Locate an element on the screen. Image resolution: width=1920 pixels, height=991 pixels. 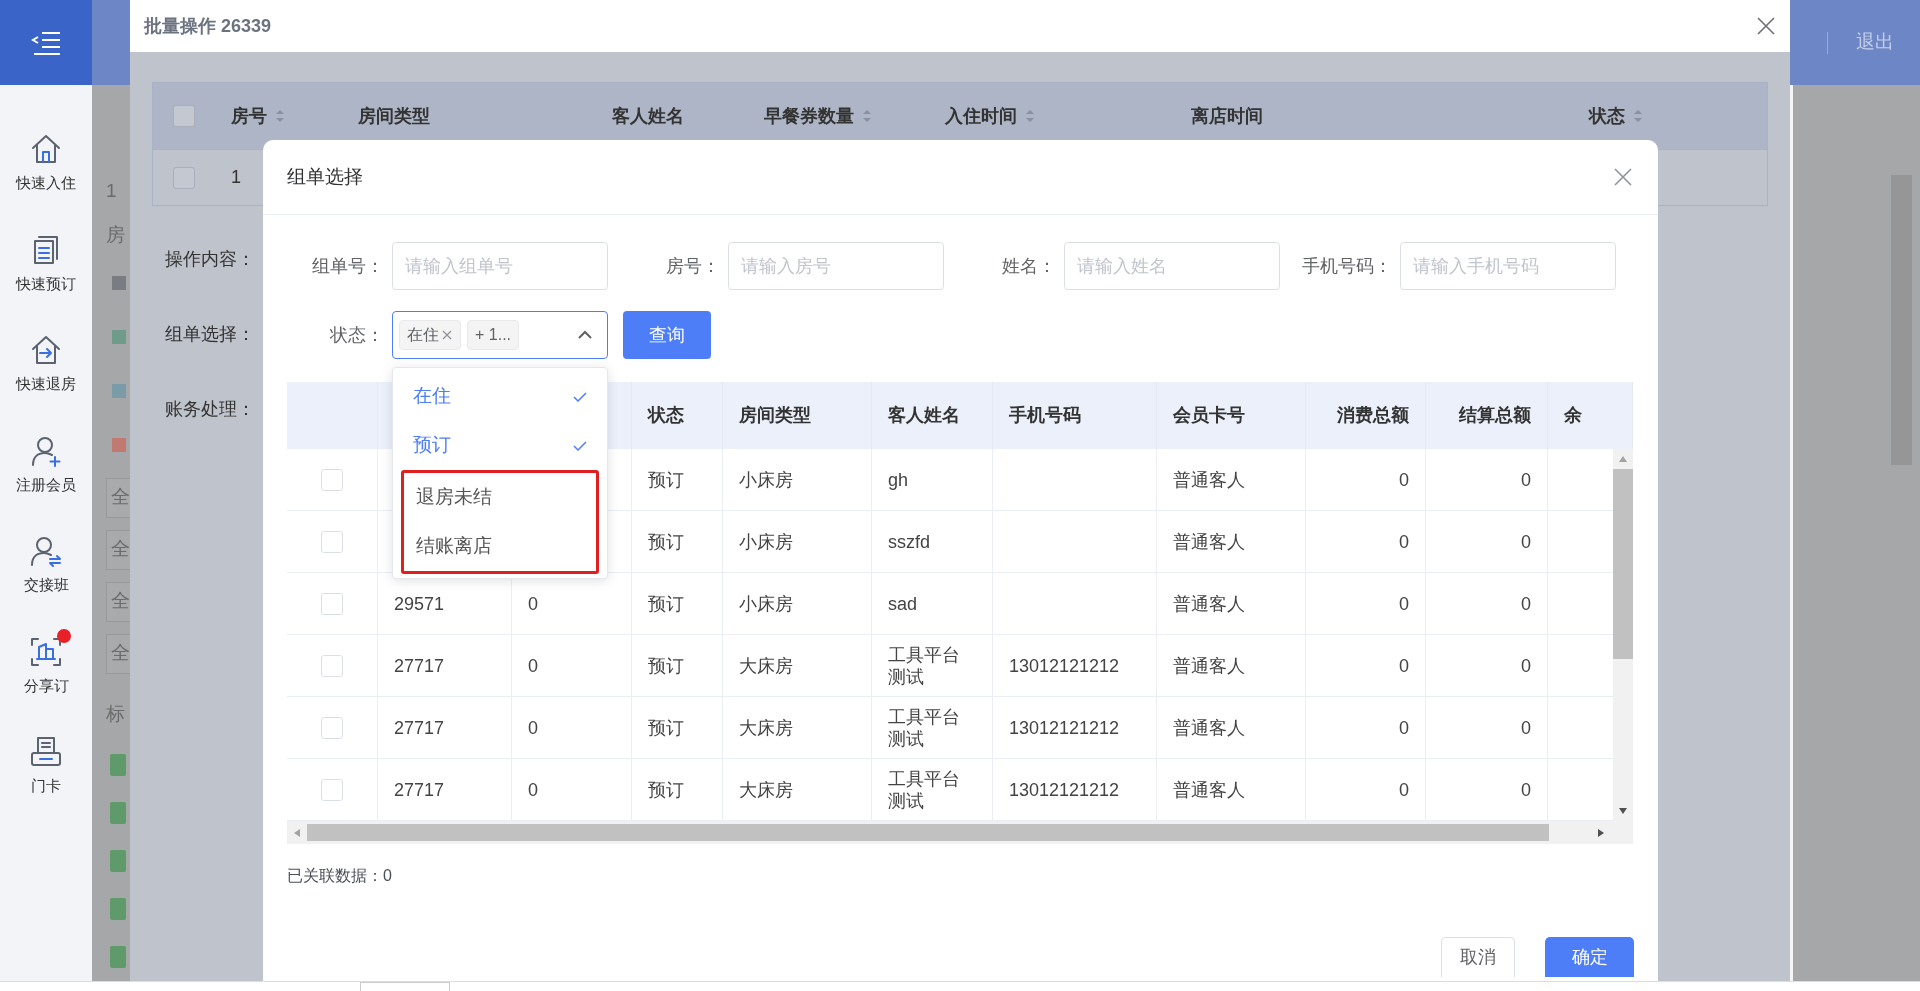
dropdown-option: 退房未结 is located at coordinates (500, 497).